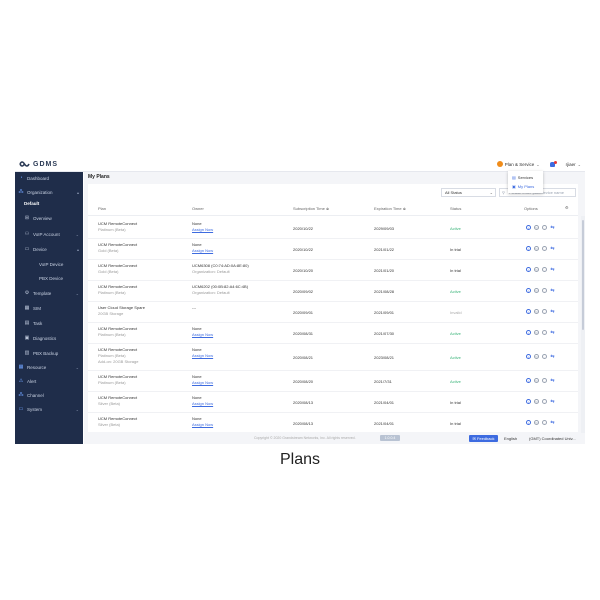 Image resolution: width=600 pixels, height=600 pixels. I want to click on sidebar-item-system: ▭ System ⌄, so click(49, 409).